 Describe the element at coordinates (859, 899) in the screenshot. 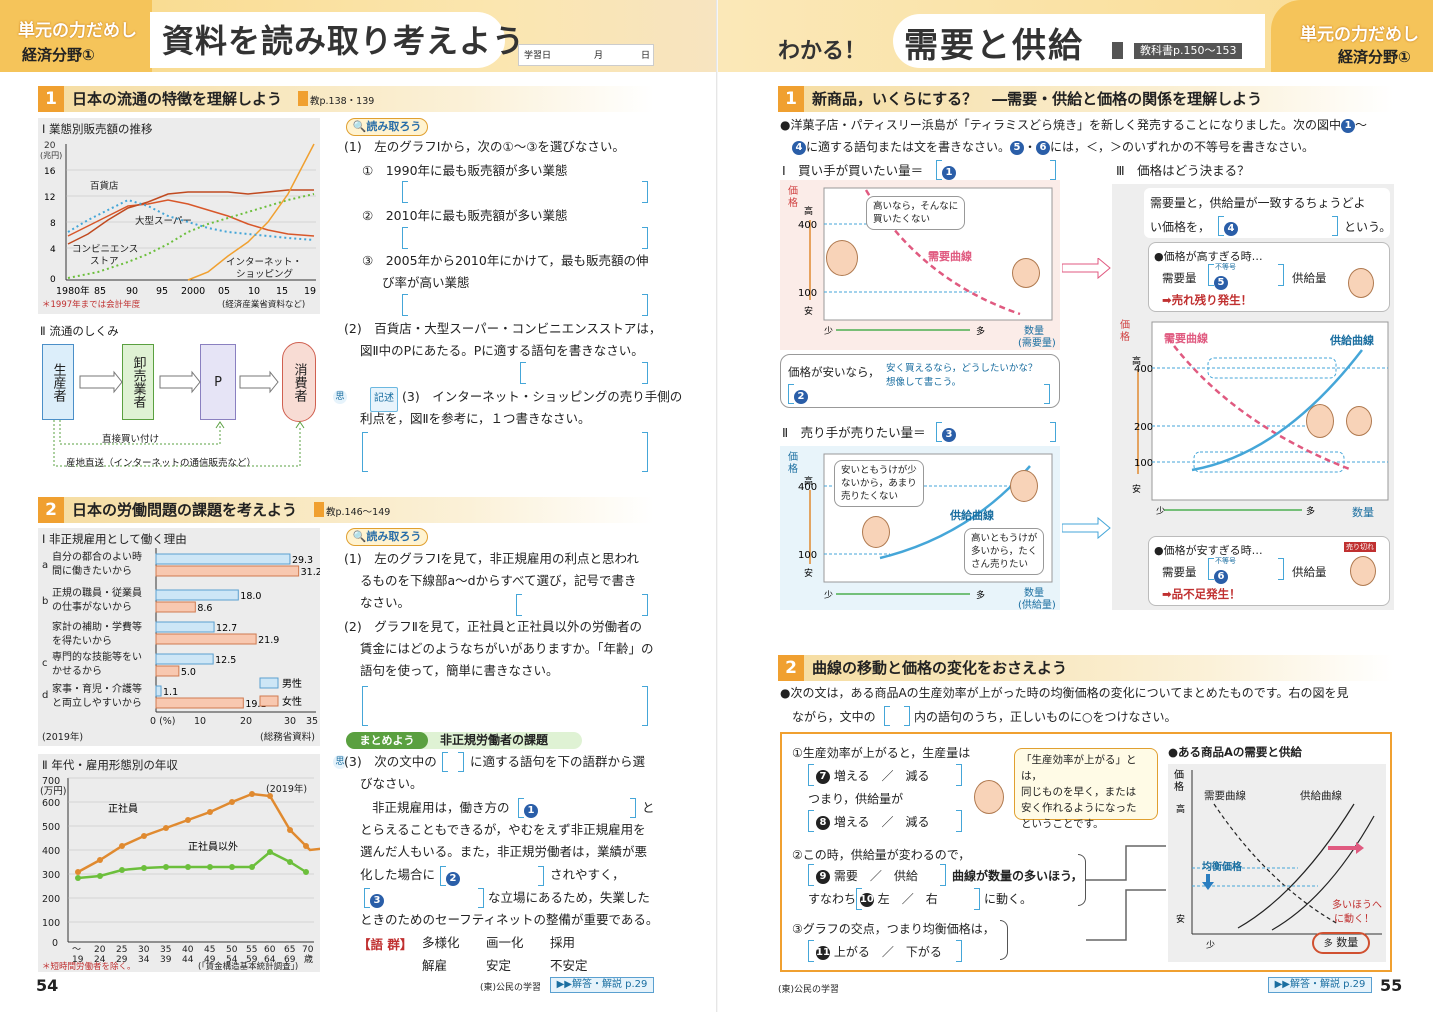

I see `st4-bracket-l` at that location.